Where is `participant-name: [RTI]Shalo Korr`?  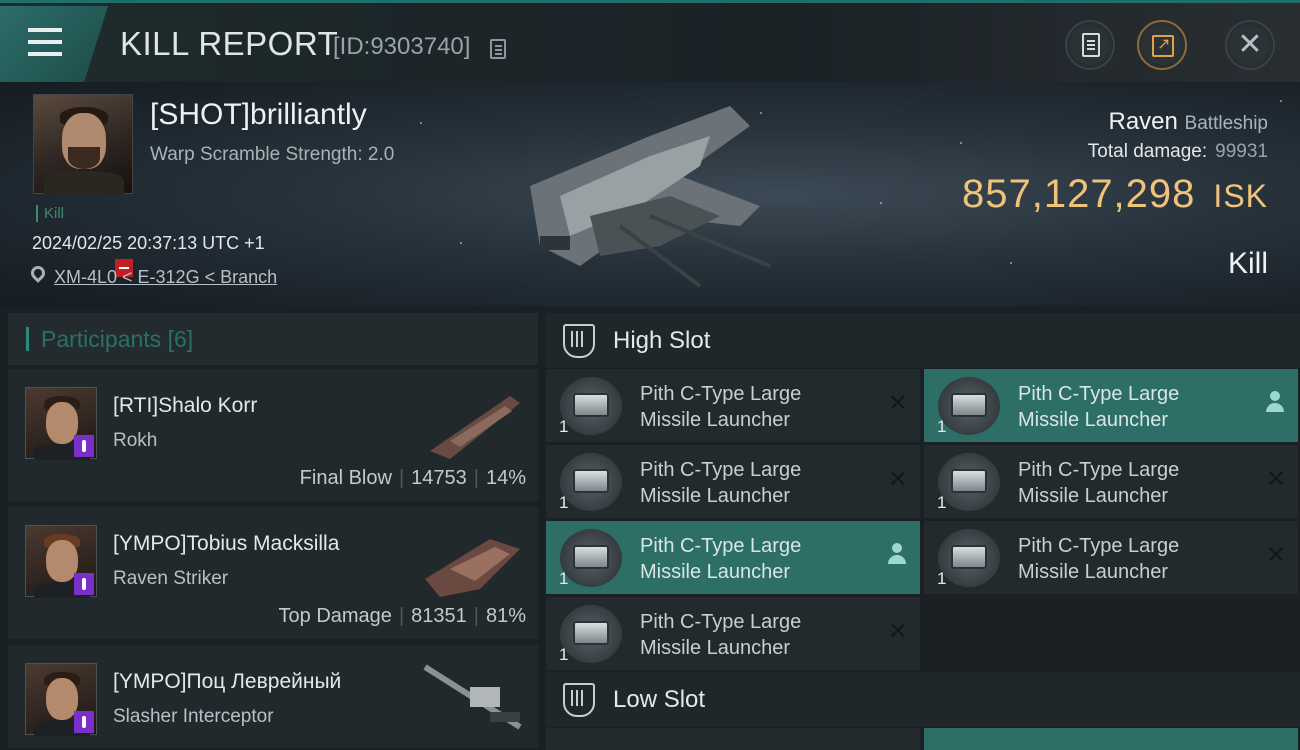
participant-name: [RTI]Shalo Korr is located at coordinates (185, 405).